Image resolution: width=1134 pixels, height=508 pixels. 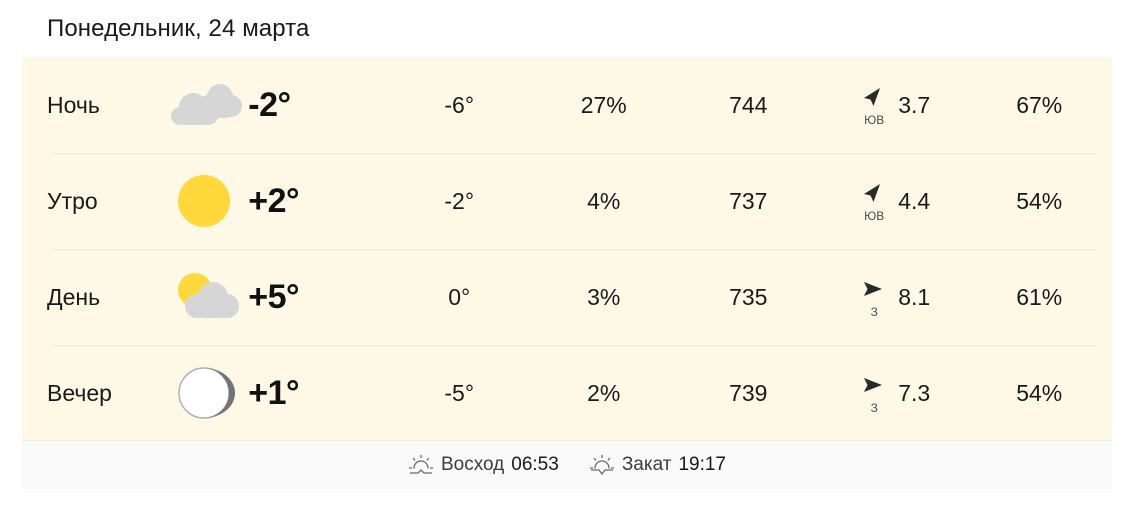 I want to click on precipitation-value: 4%, so click(x=604, y=200).